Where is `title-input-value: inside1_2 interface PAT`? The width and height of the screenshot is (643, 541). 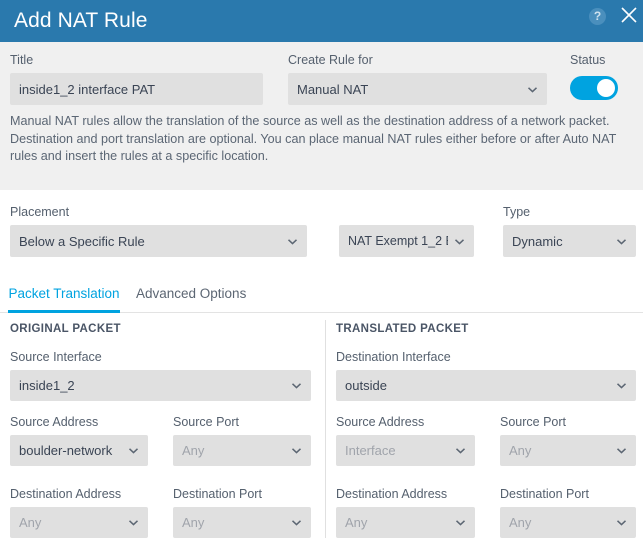
title-input-value: inside1_2 interface PAT is located at coordinates (87, 89).